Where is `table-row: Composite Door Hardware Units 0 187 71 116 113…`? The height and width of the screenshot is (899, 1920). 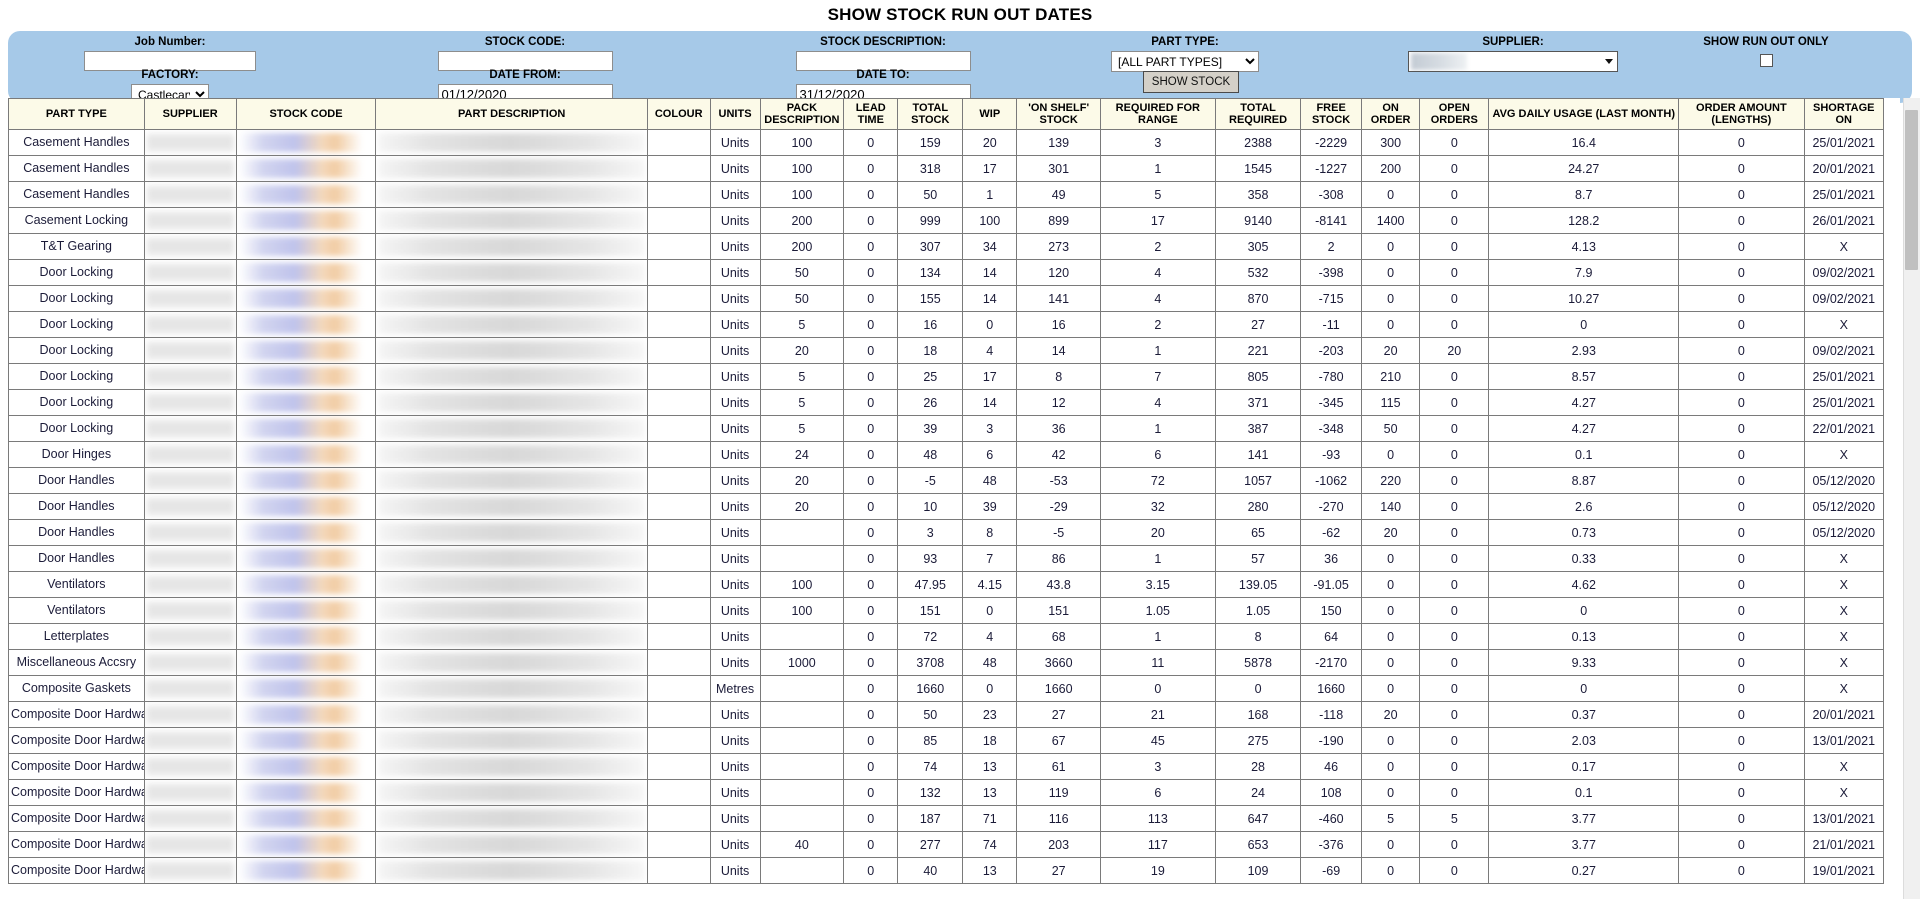
table-row: Composite Door Hardware Units 0 187 71 116 113… is located at coordinates (946, 818).